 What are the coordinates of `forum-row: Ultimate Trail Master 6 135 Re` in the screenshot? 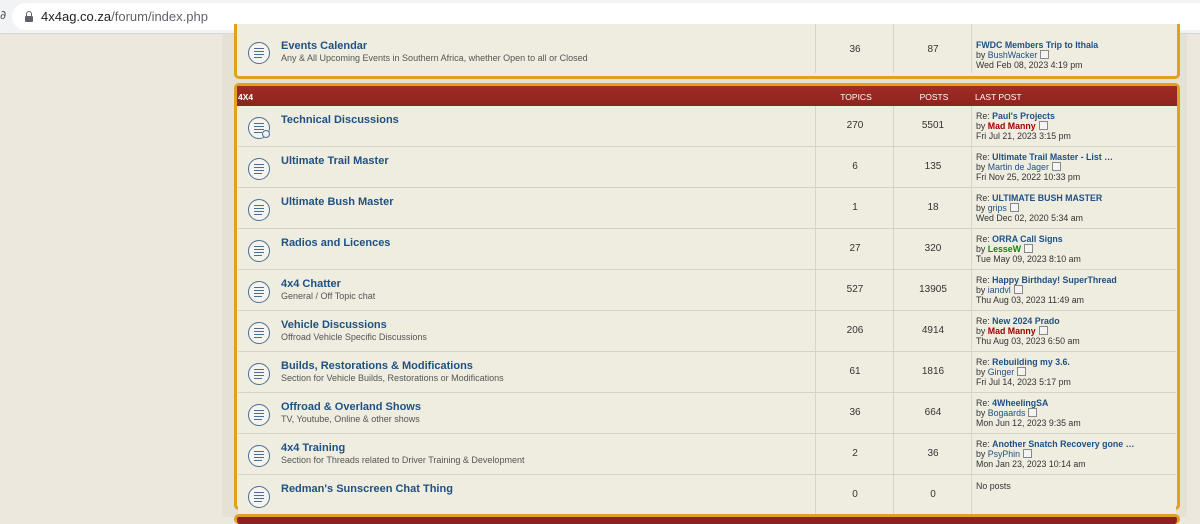 It's located at (707, 167).